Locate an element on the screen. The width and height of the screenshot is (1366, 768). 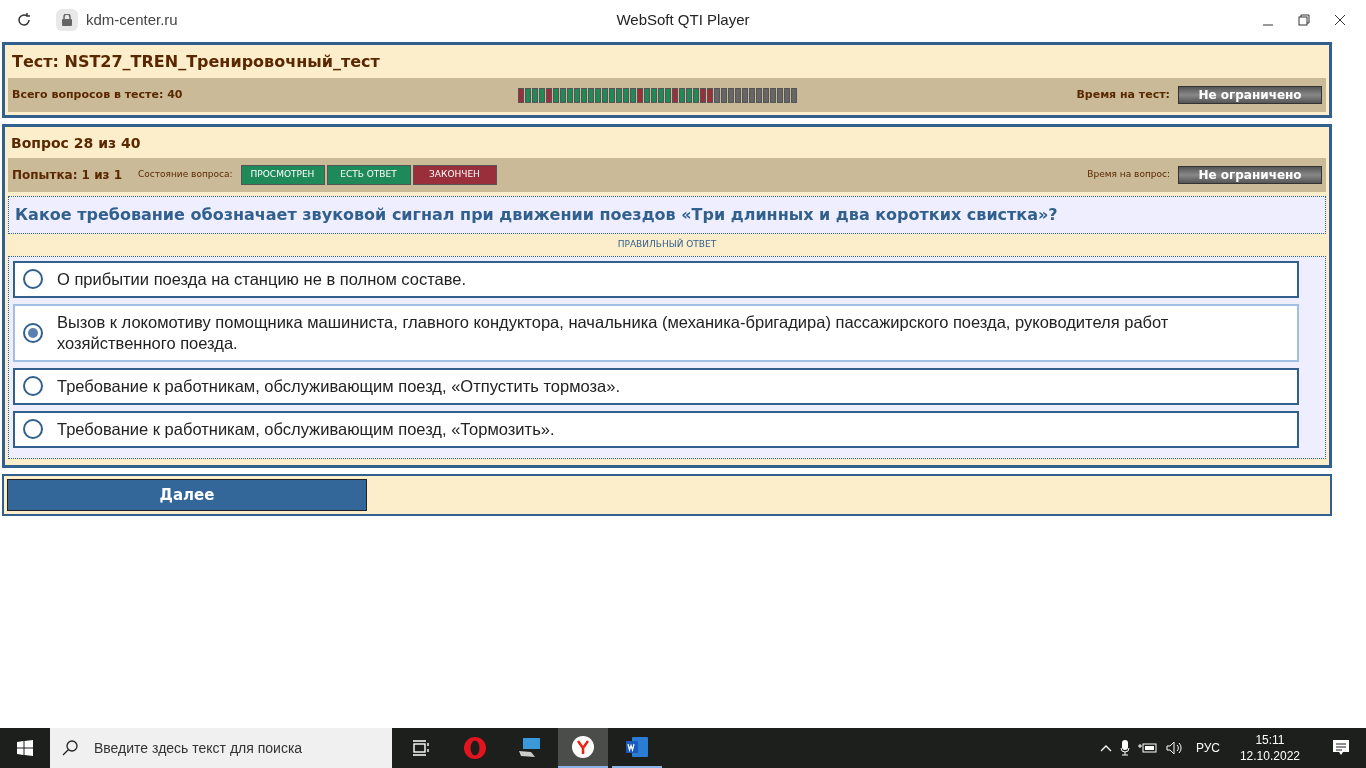
state-indicator: ПРОСМОТРЕН is located at coordinates (282, 175).